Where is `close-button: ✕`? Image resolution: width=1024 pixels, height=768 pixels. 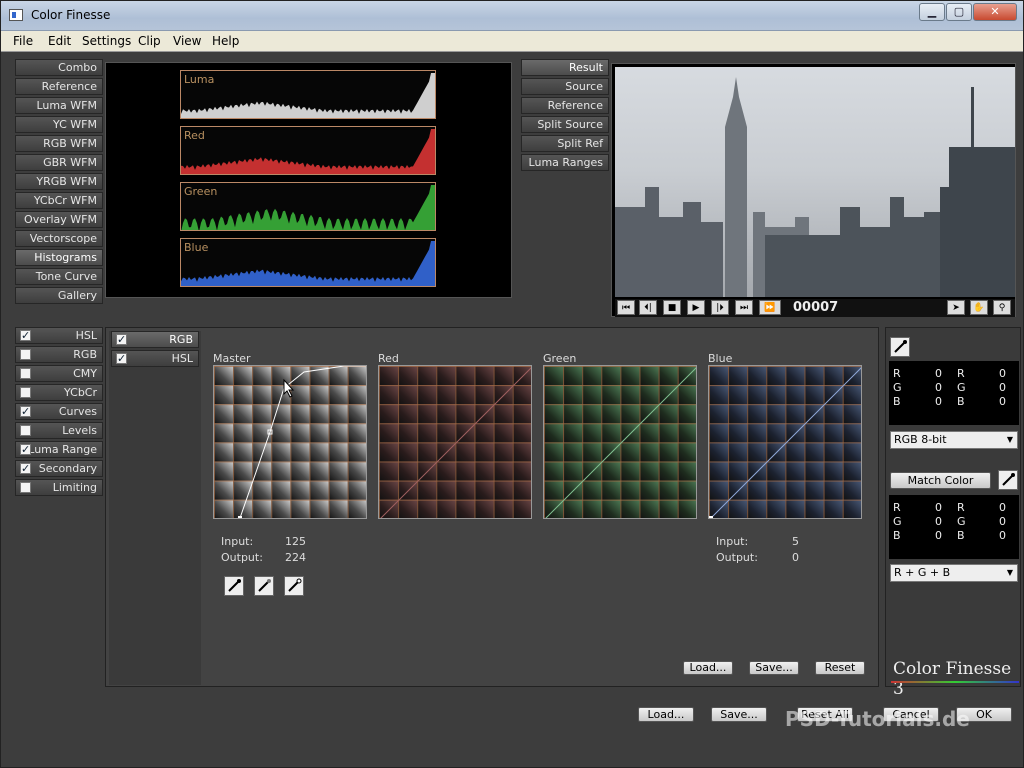 close-button: ✕ is located at coordinates (995, 12).